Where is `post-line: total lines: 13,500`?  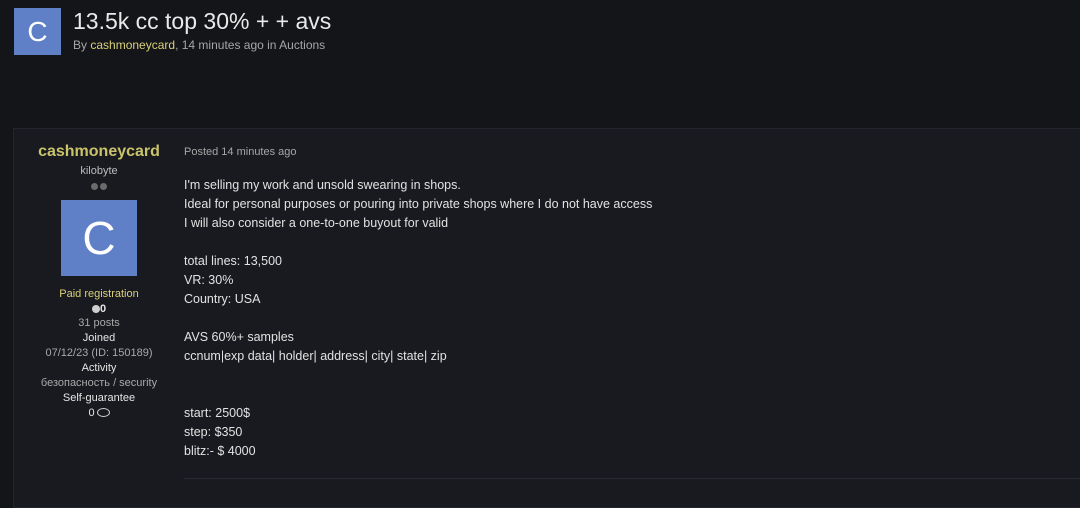
post-line: total lines: 13,500 is located at coordinates (233, 261).